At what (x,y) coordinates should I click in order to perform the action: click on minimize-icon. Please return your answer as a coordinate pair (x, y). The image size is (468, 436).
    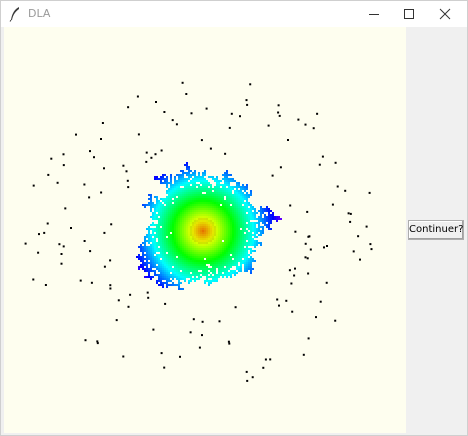
    Looking at the image, I should click on (374, 14).